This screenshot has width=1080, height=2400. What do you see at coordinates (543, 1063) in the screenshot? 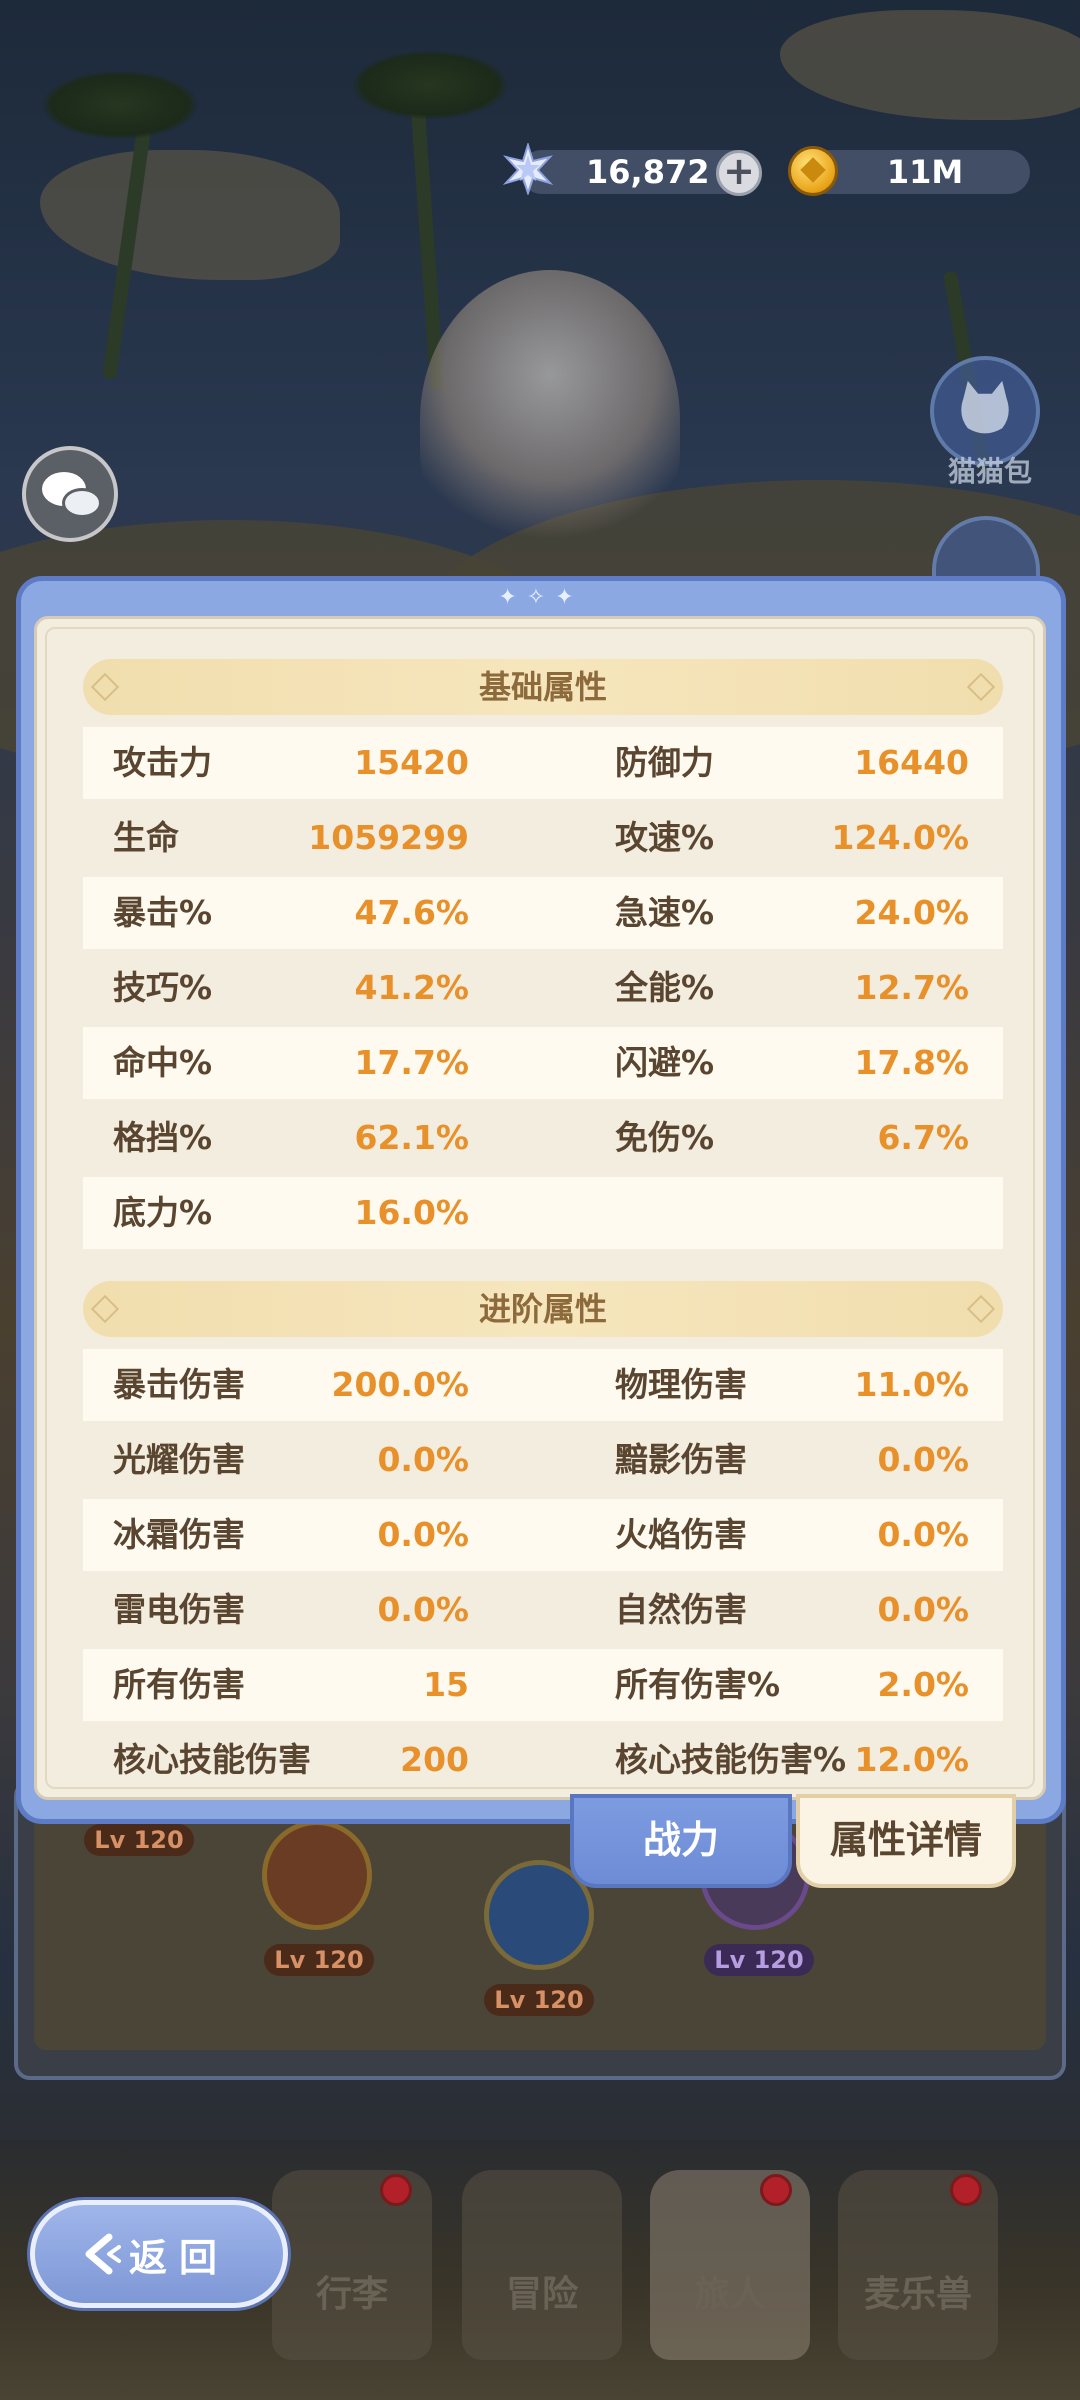
I see `stat-row: 命中% 17.7% 闪避% 17.8%` at bounding box center [543, 1063].